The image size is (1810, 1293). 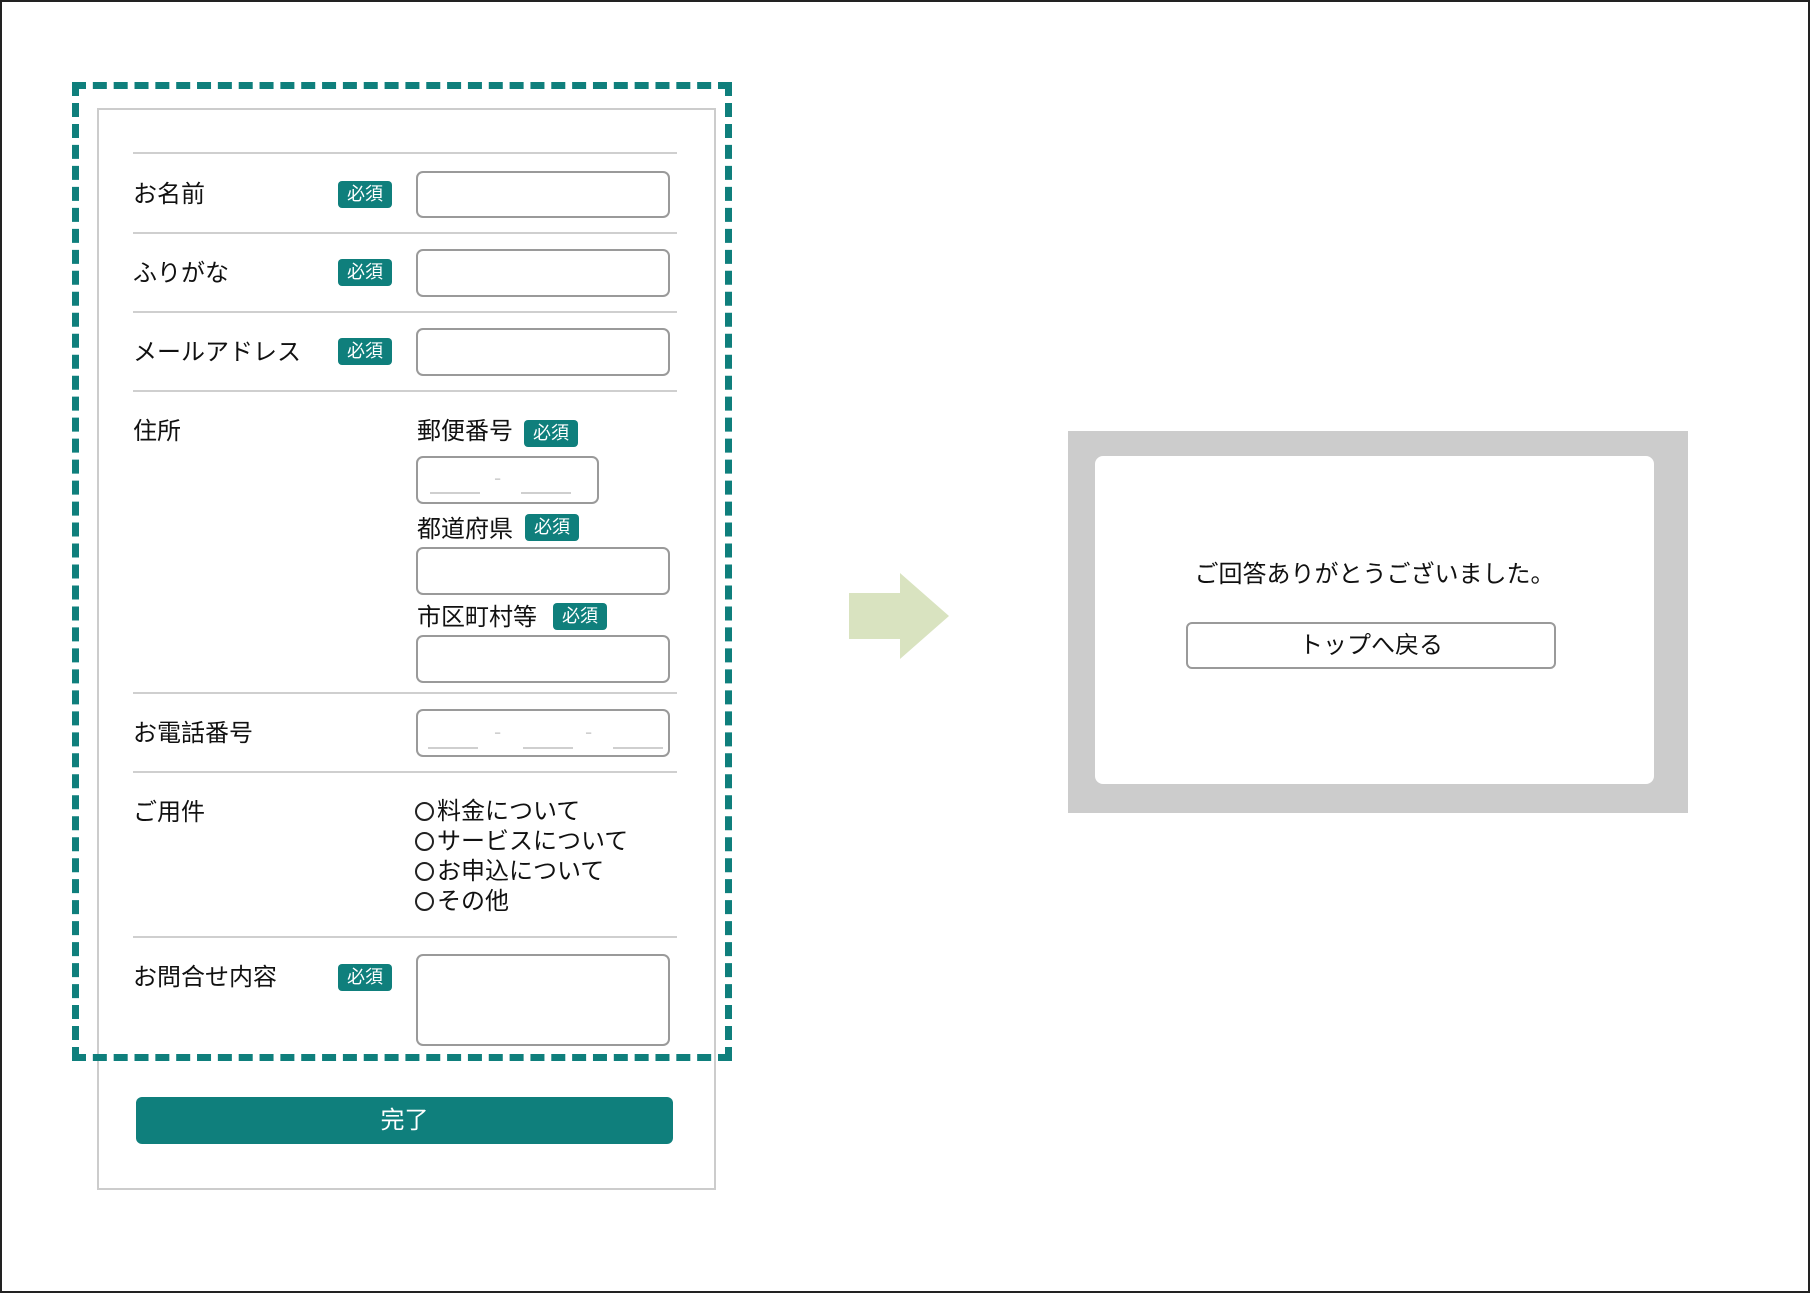 What do you see at coordinates (899, 616) in the screenshot?
I see `right-arrow-icon` at bounding box center [899, 616].